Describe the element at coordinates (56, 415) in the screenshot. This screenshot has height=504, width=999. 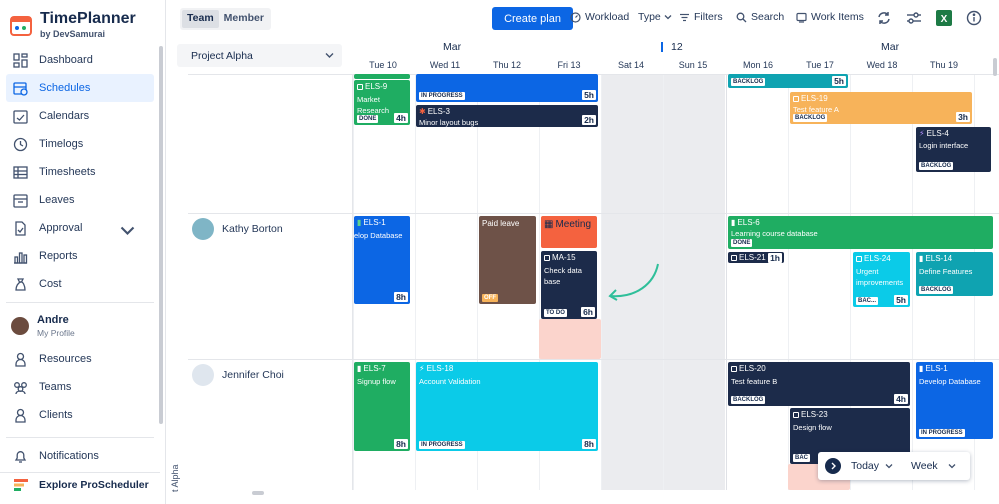
I see `sidebar-item-label: Clients` at that location.